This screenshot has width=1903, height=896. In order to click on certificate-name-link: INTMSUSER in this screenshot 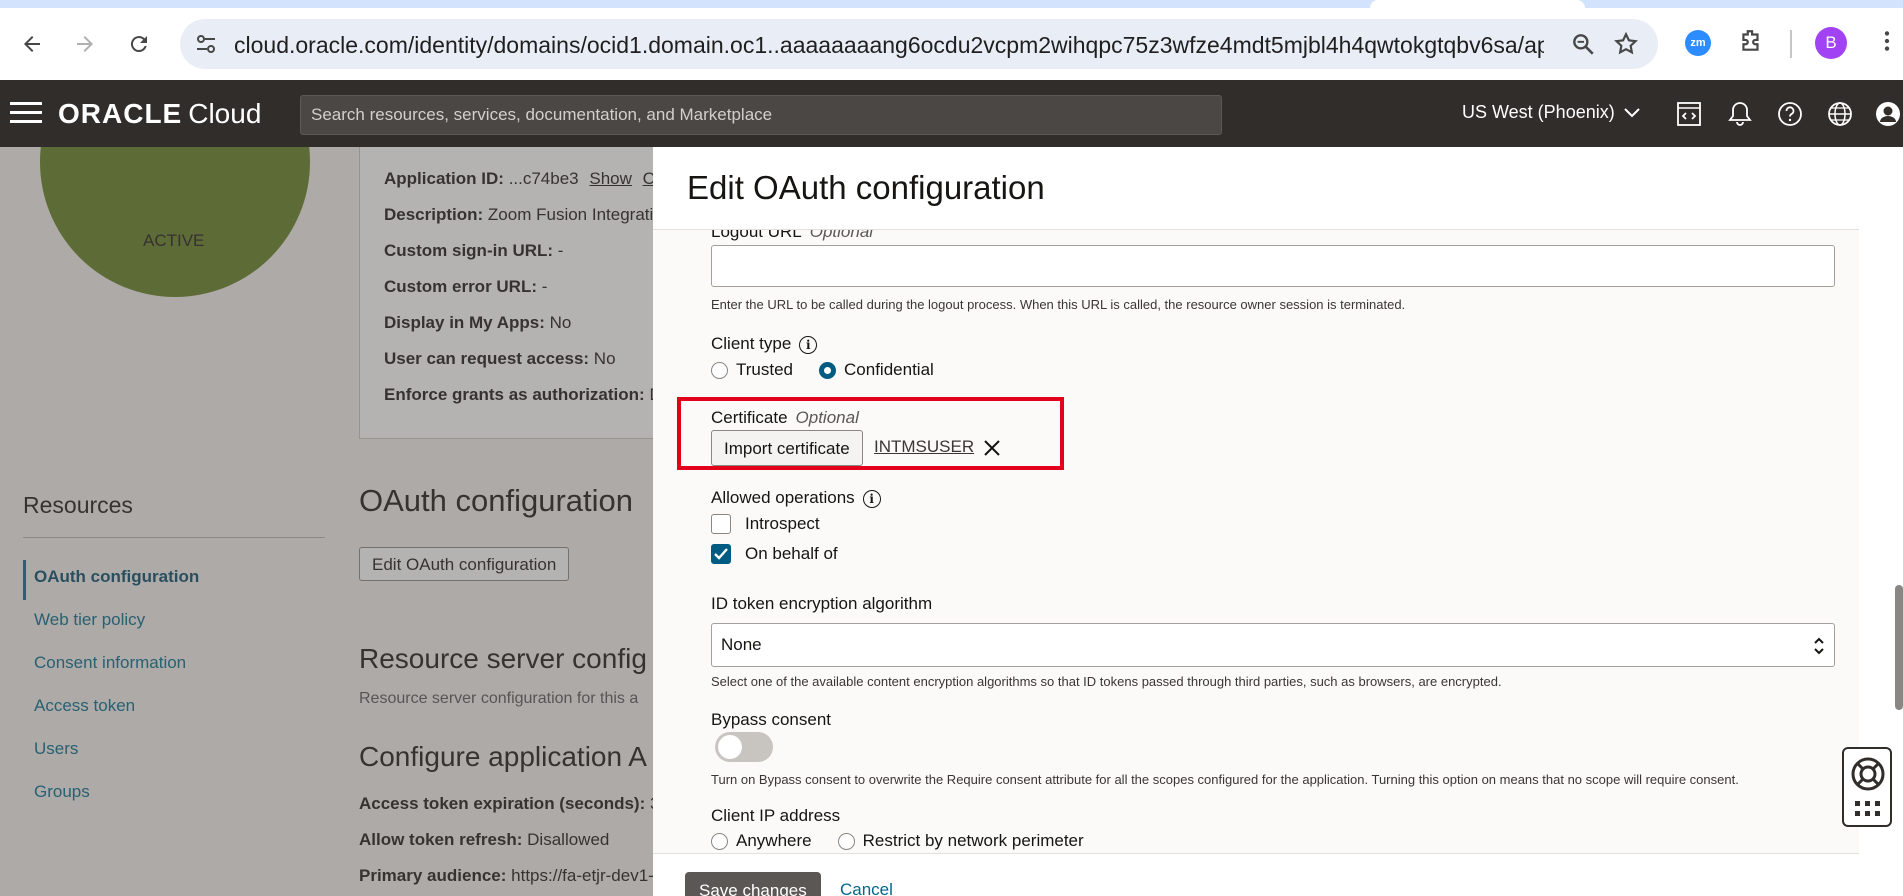, I will do `click(924, 447)`.